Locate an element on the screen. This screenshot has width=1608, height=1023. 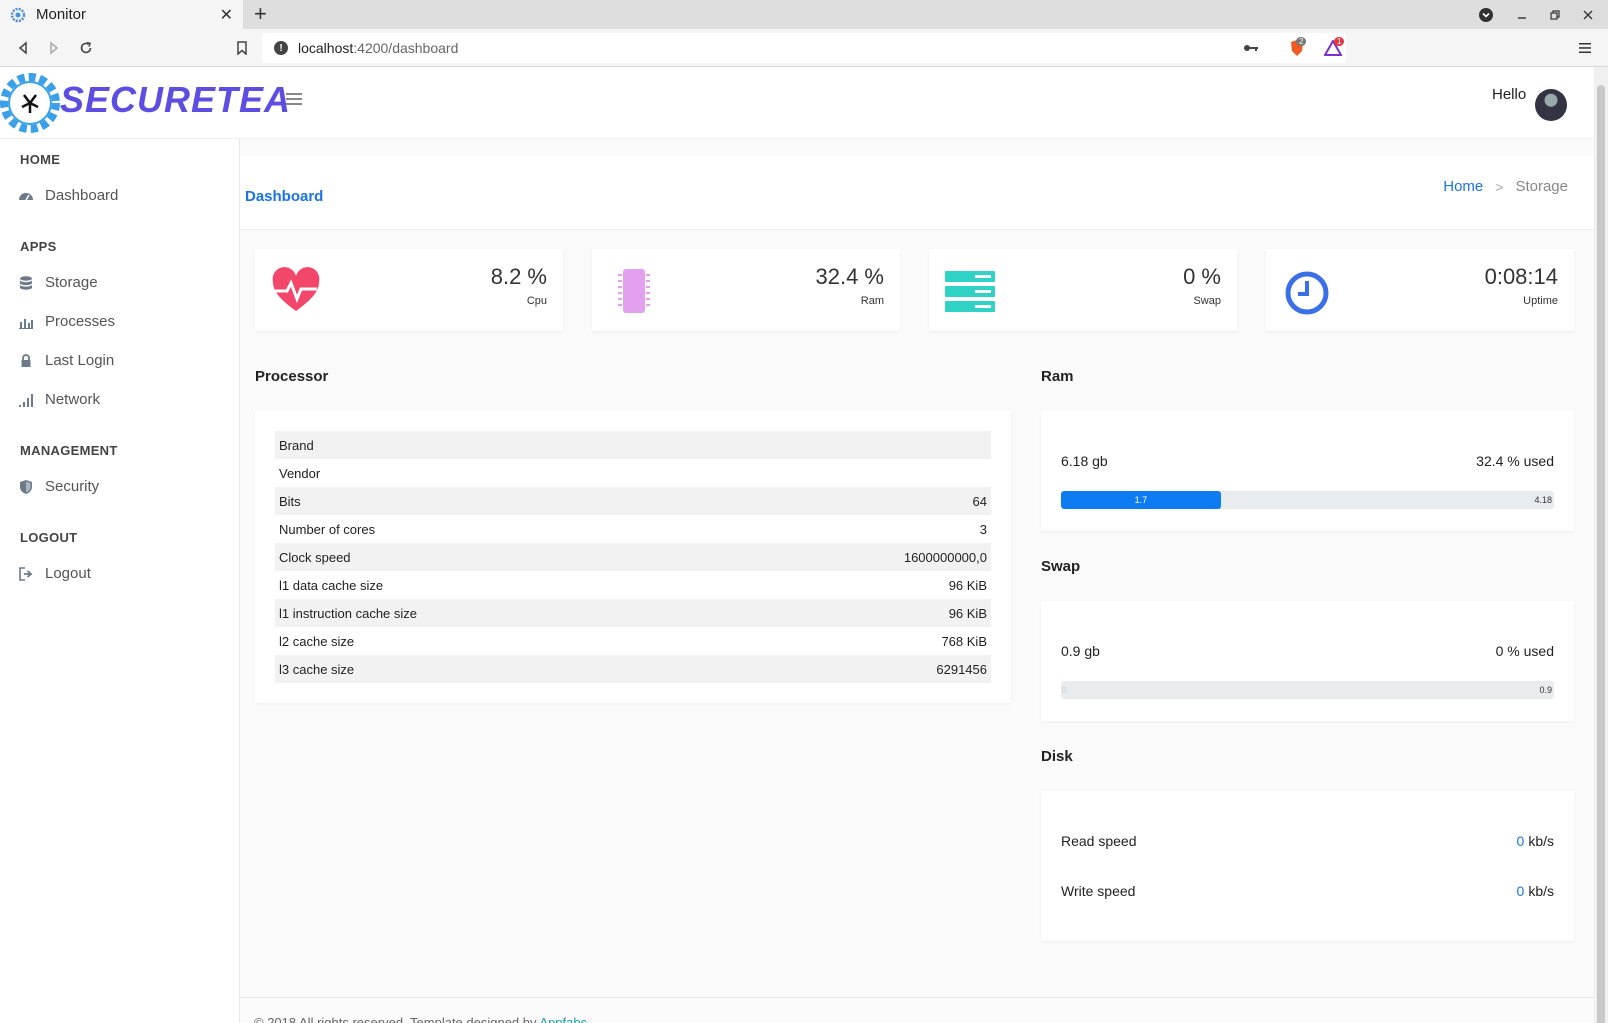
processor-row-label: Vendor is located at coordinates (300, 473).